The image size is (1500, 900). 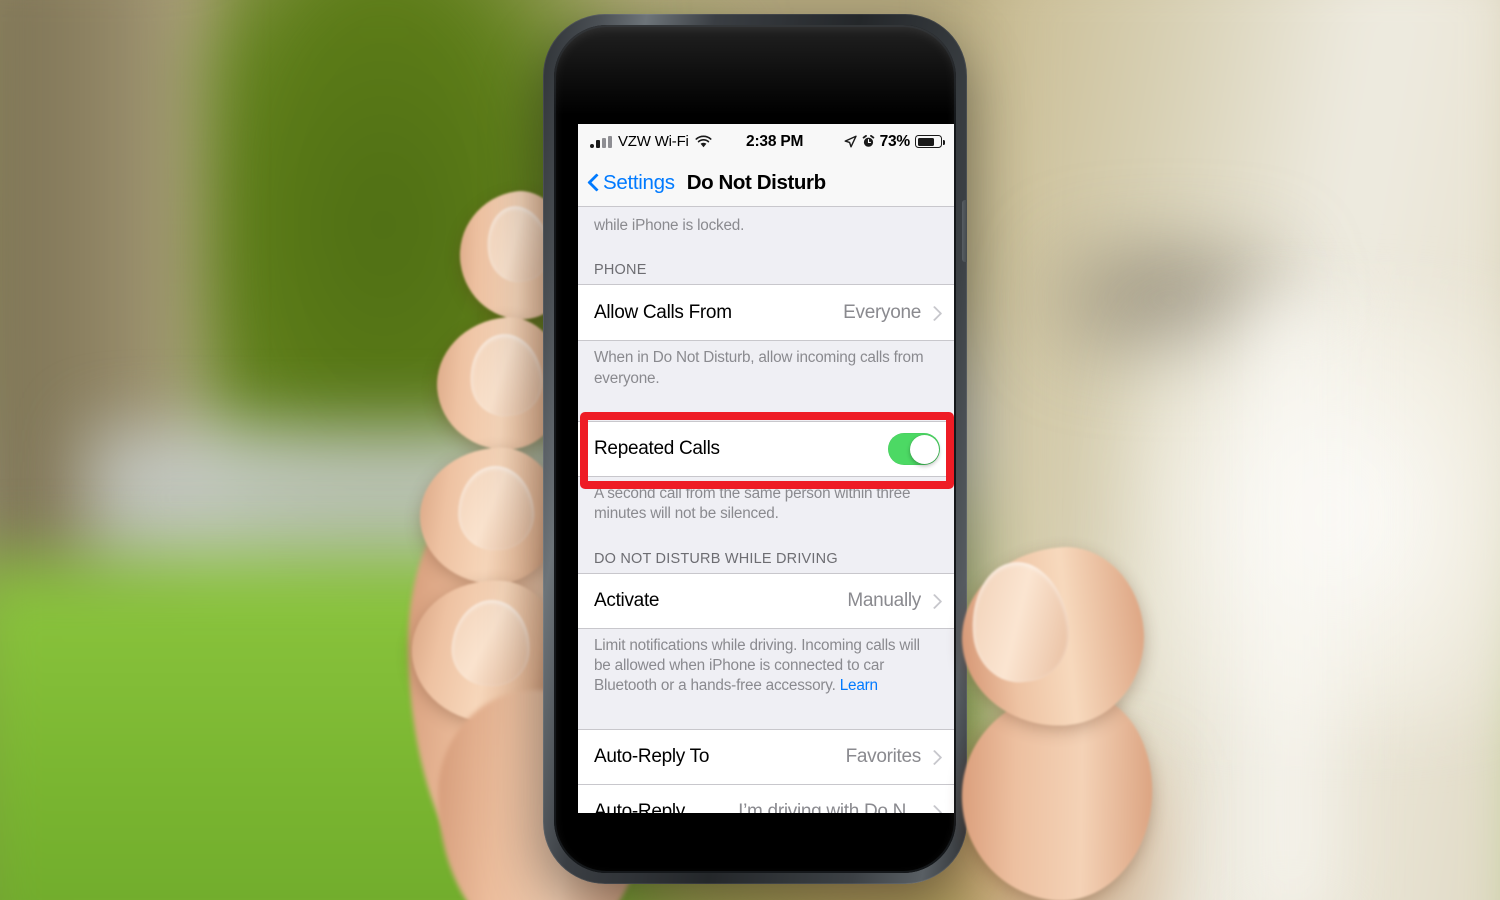 What do you see at coordinates (766, 312) in the screenshot?
I see `row-allow-calls-from: Allow Calls From Everyone` at bounding box center [766, 312].